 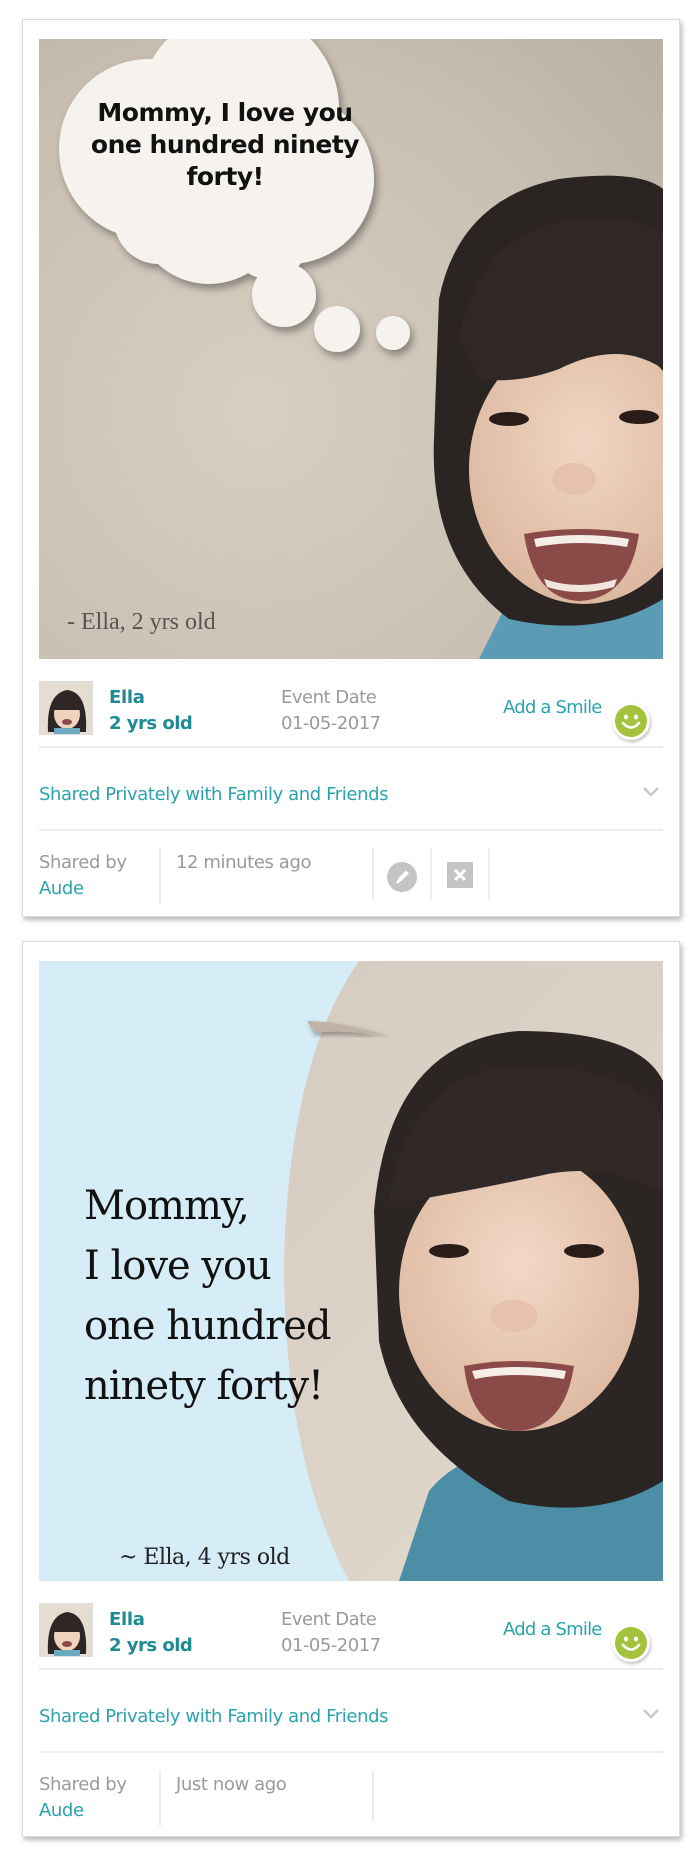 I want to click on caption-line: I love you, so click(x=178, y=1266).